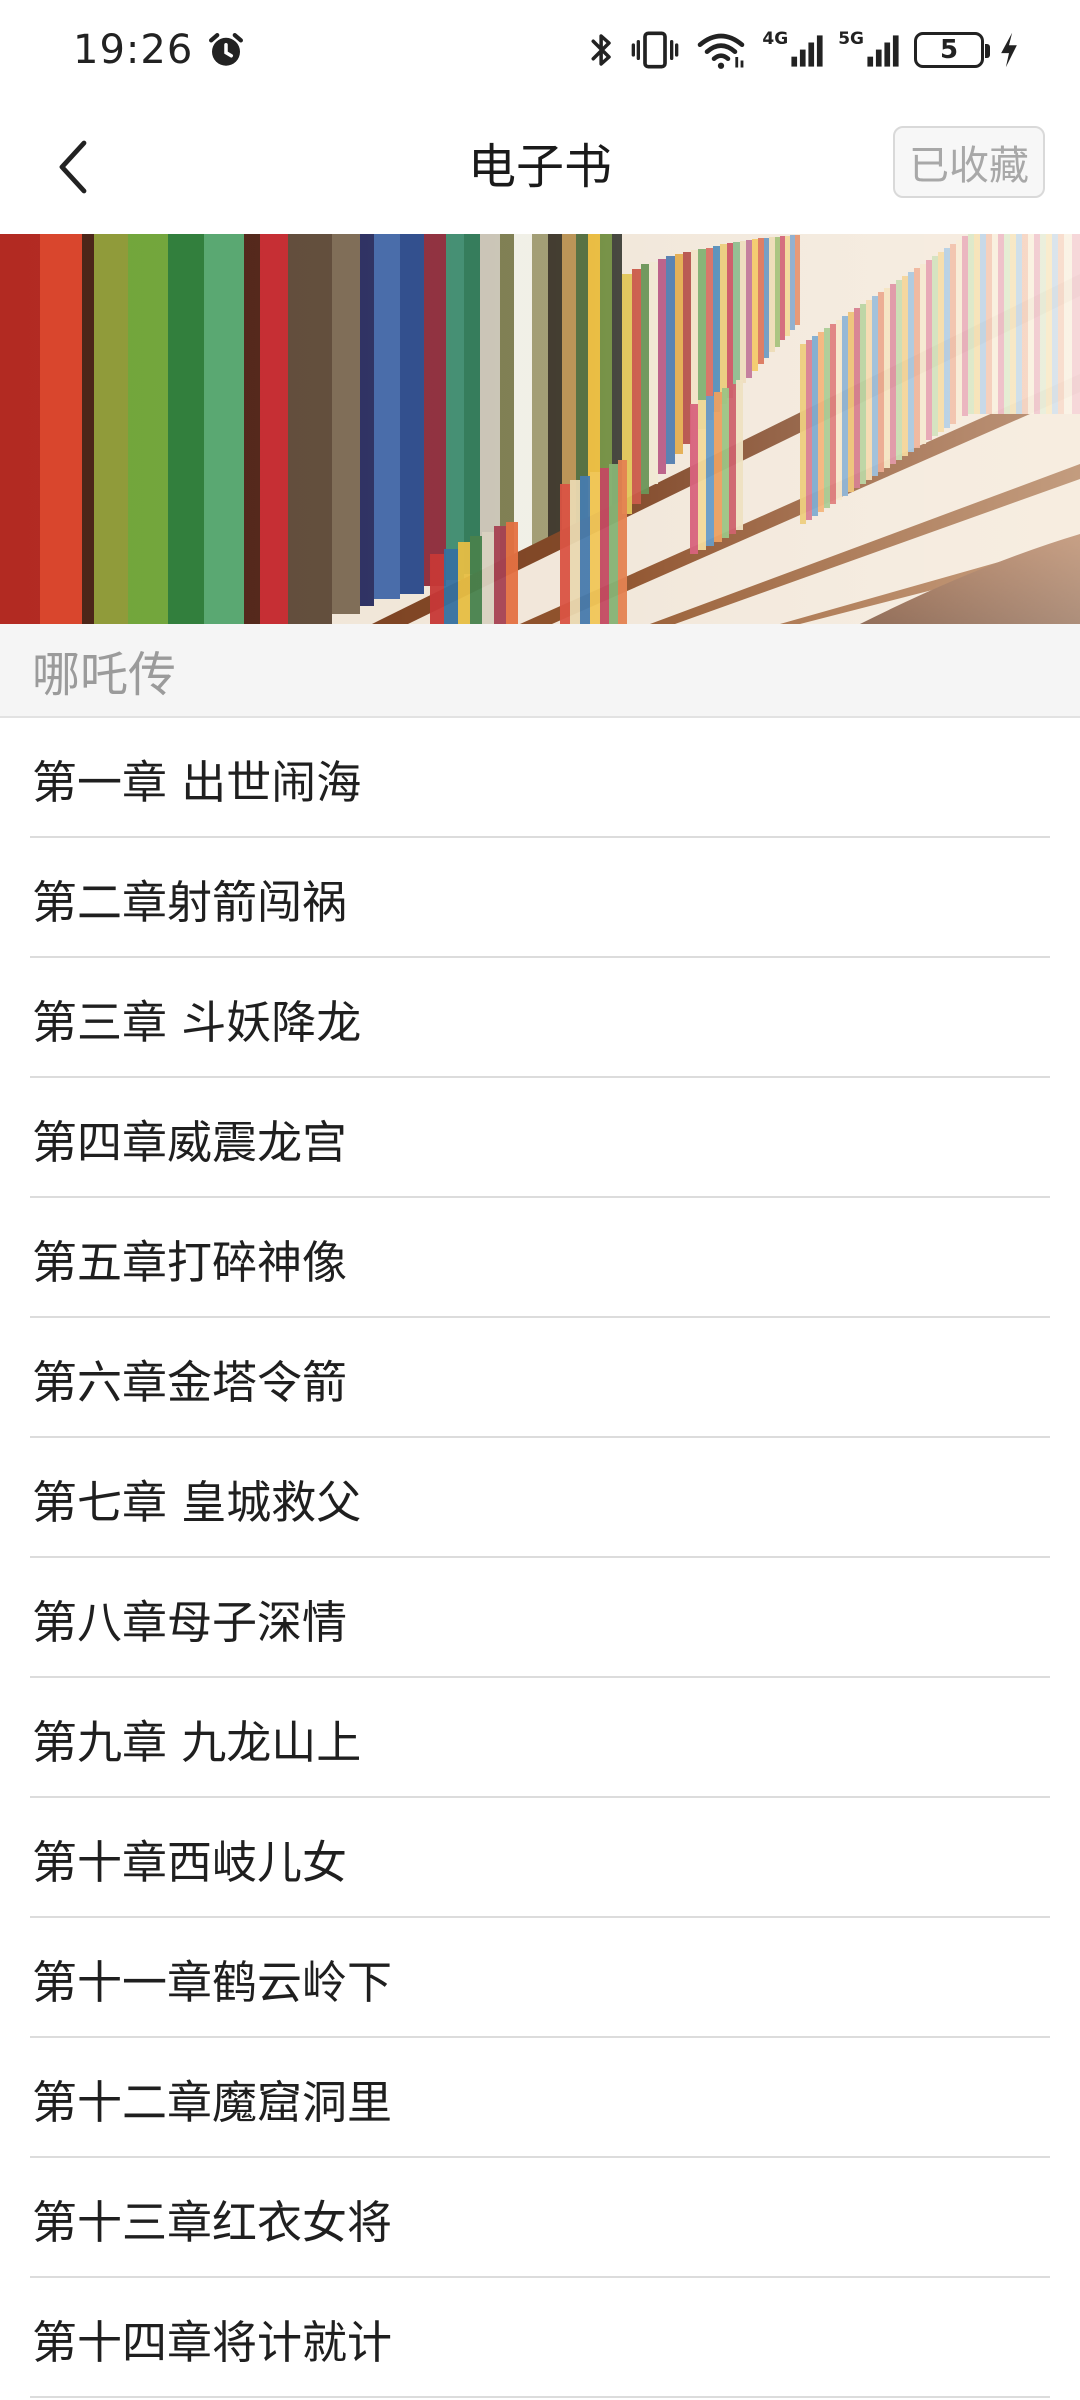 This screenshot has height=2400, width=1080. I want to click on chapter-label: 第二章射箭闯祸, so click(190, 902).